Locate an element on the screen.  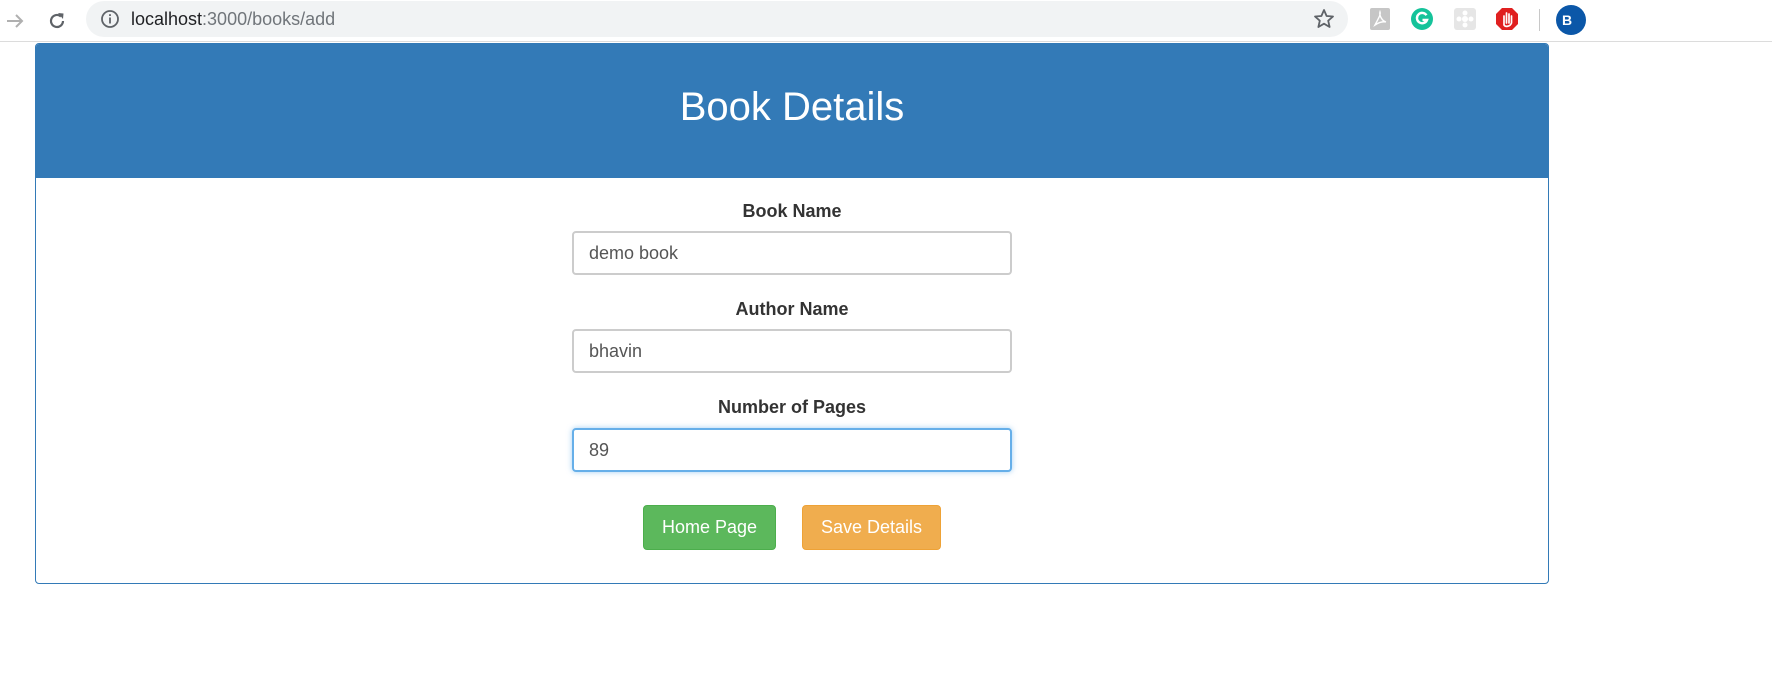
browser-toolbar: localhost:3000/books/add B is located at coordinates (886, 21).